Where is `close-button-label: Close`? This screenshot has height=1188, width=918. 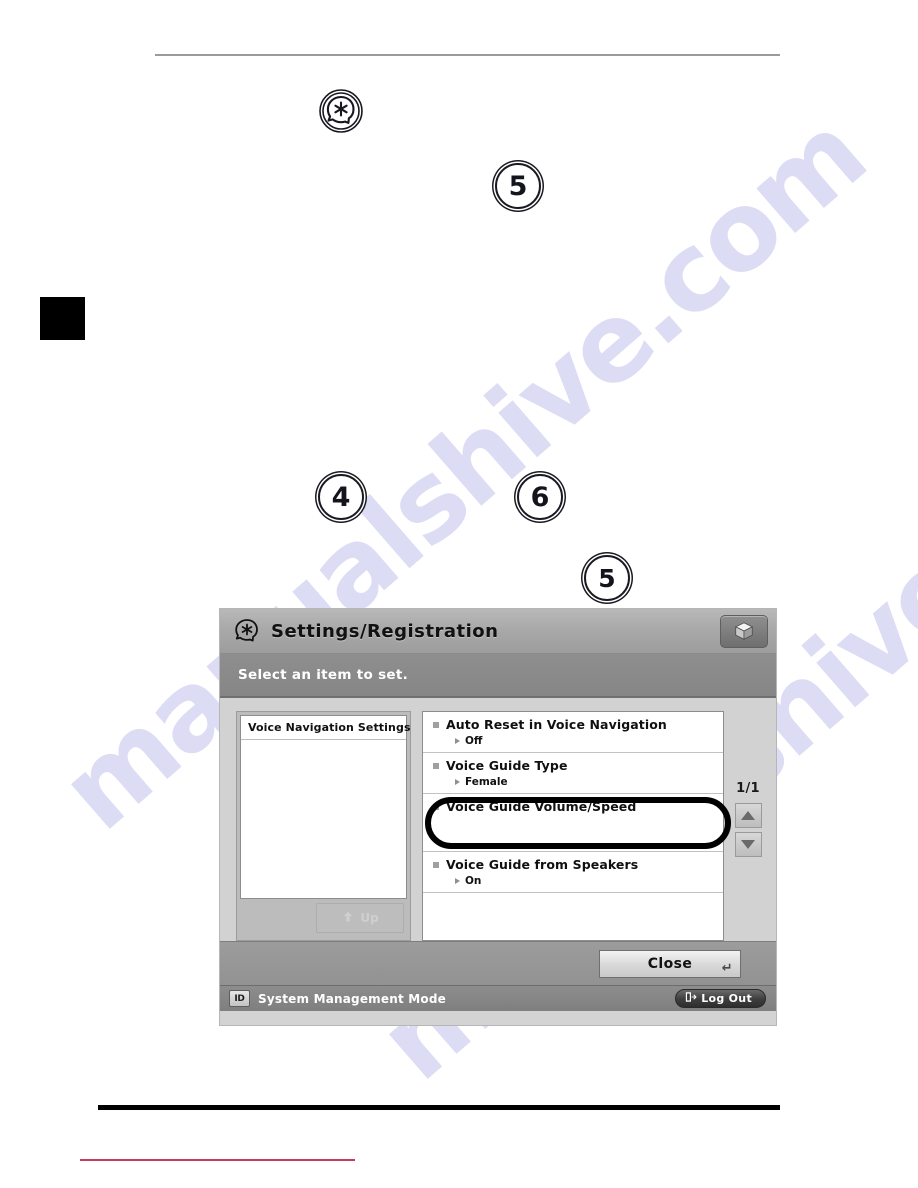 close-button-label: Close is located at coordinates (670, 963).